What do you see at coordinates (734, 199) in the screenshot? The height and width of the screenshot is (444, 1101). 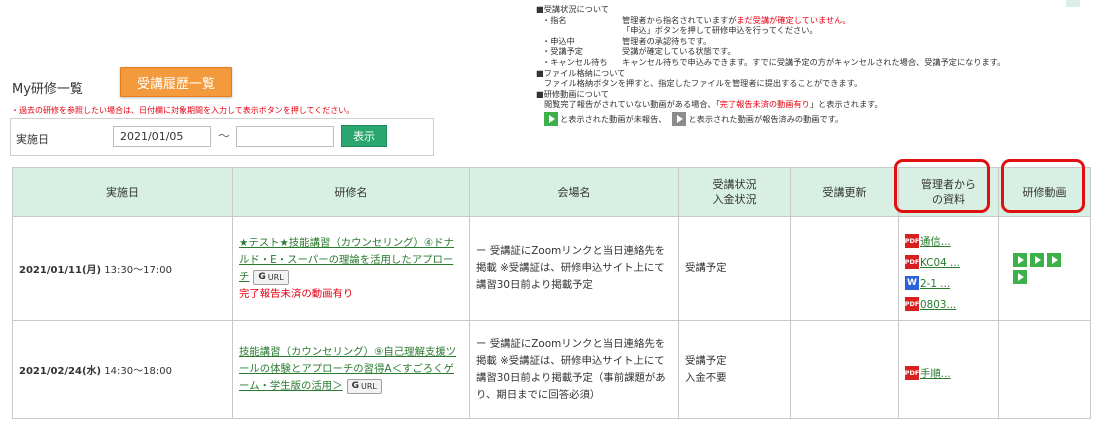 I see `col-header-status-line2: 入金状況` at bounding box center [734, 199].